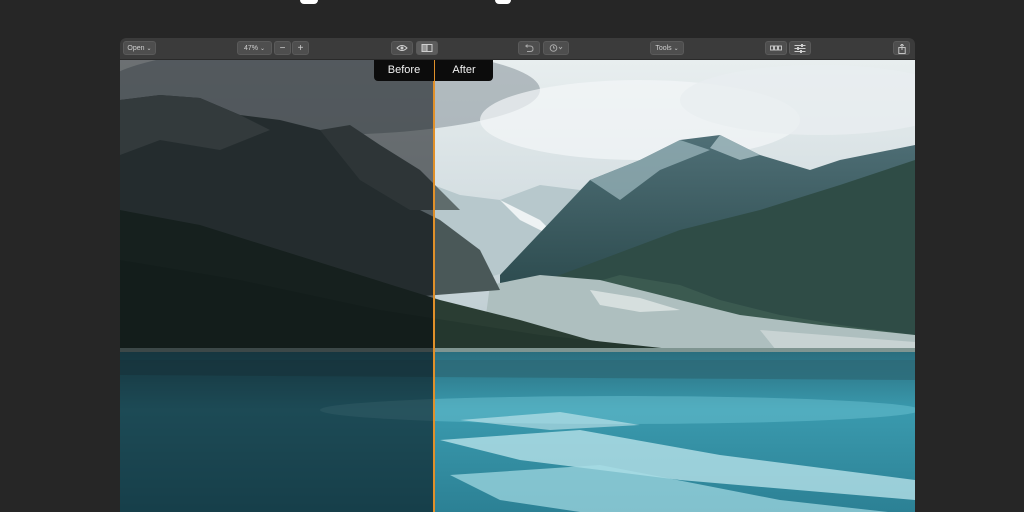  Describe the element at coordinates (250, 48) in the screenshot. I see `zoom-value: 47%` at that location.